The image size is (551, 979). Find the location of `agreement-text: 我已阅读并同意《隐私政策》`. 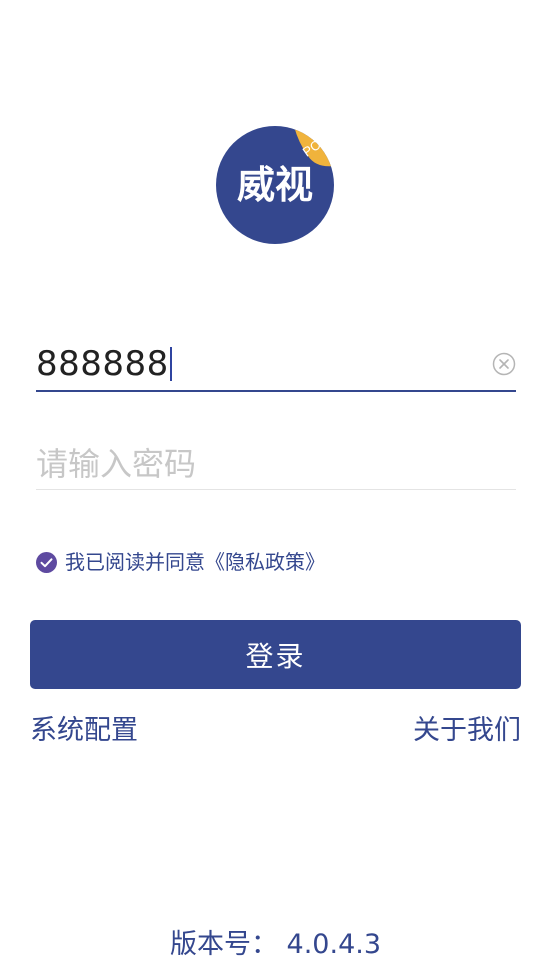

agreement-text: 我已阅读并同意《隐私政策》 is located at coordinates (195, 562).